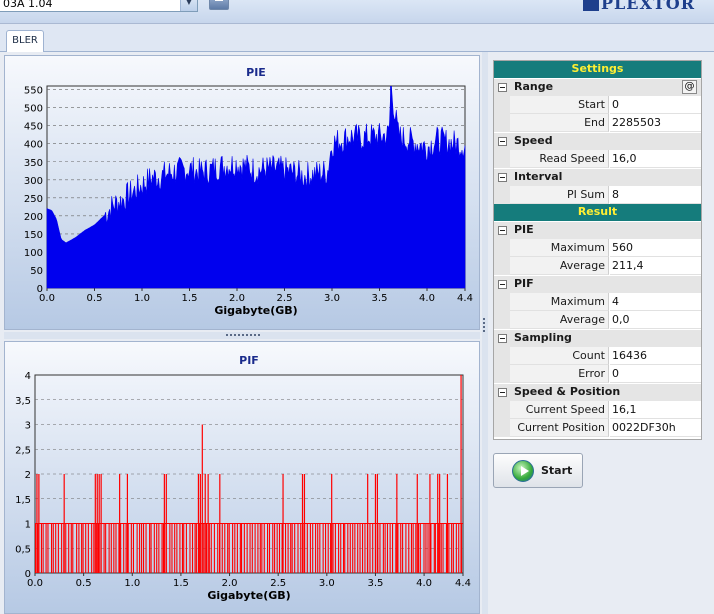 This screenshot has width=714, height=614. I want to click on pie-maximum-value: 560, so click(655, 248).